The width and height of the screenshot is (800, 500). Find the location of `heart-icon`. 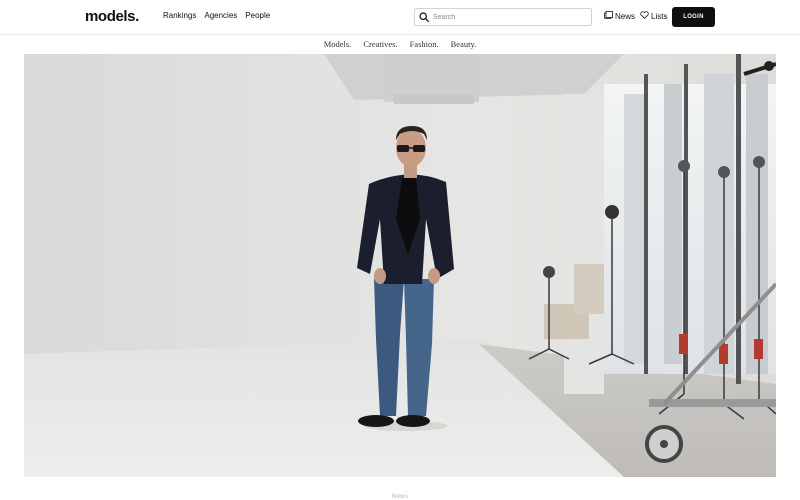

heart-icon is located at coordinates (644, 16).